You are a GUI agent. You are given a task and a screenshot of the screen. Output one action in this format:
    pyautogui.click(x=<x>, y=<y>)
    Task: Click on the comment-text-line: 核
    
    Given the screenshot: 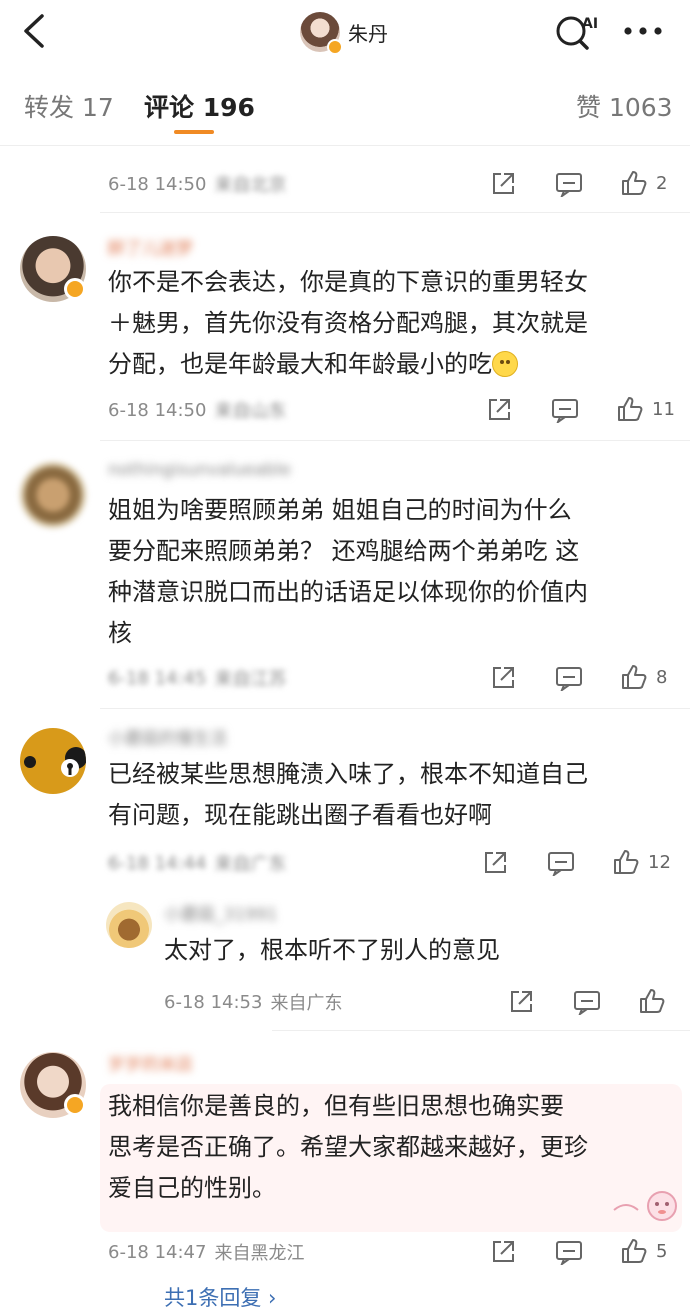 What is the action you would take?
    pyautogui.click(x=120, y=633)
    